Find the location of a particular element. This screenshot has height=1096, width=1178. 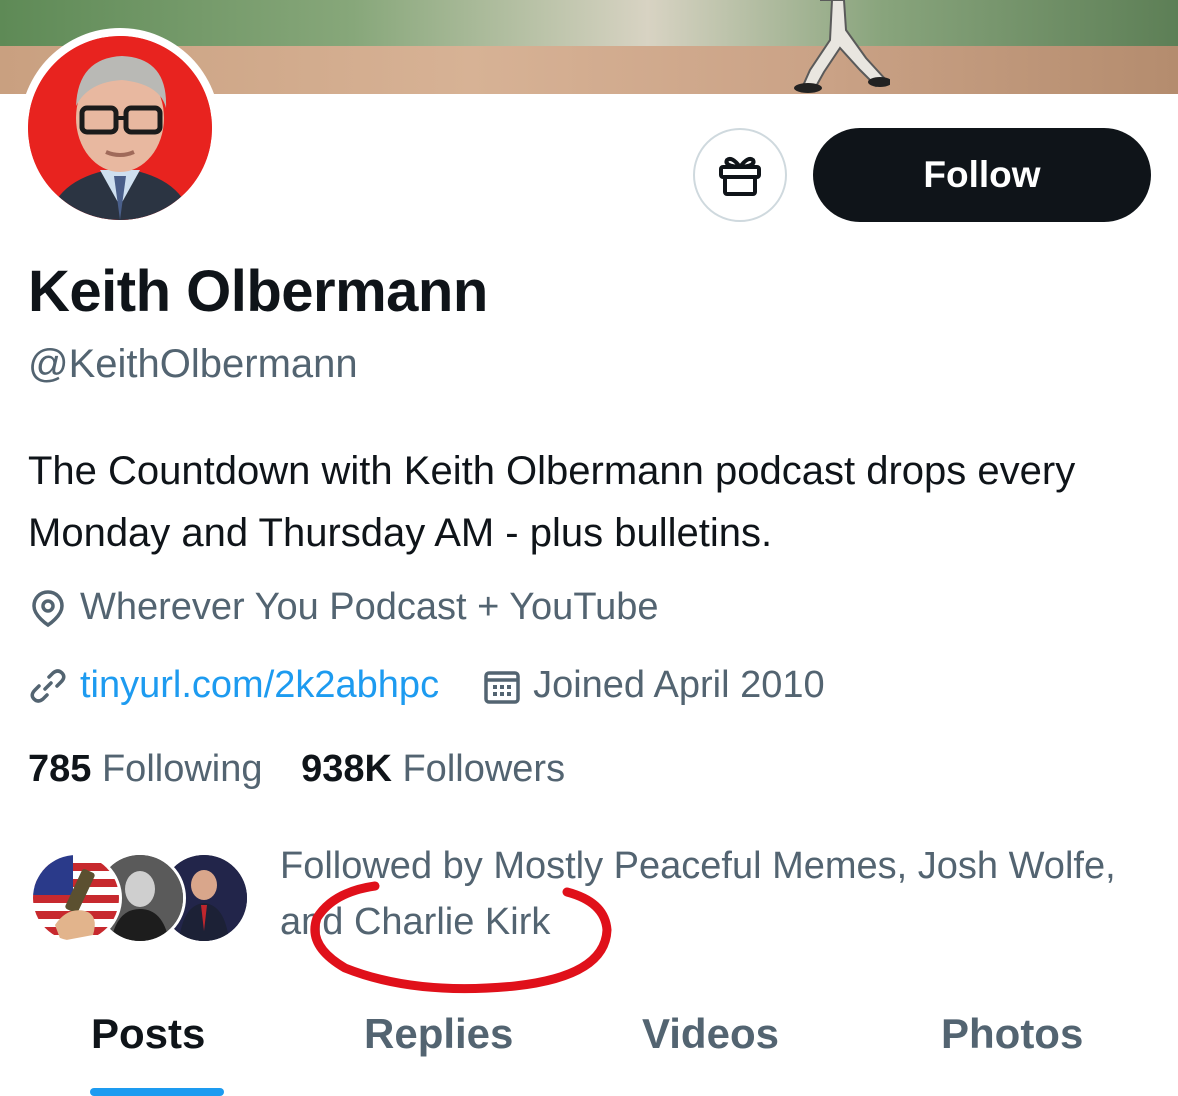

tab-photos: Photos is located at coordinates (1012, 1034).